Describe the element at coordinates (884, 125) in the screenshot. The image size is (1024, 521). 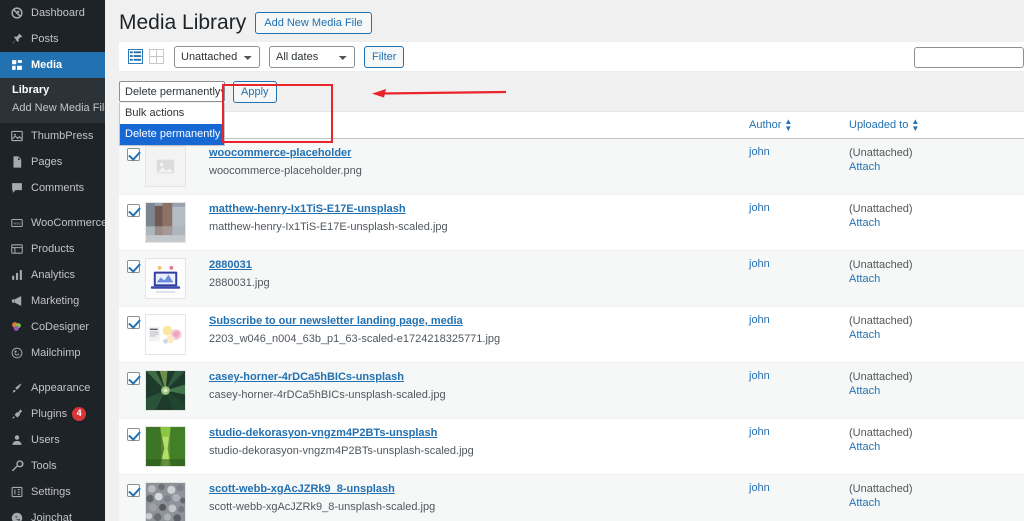
I see `uploaded-to-sort-link: Uploaded to ▲ ▼` at that location.